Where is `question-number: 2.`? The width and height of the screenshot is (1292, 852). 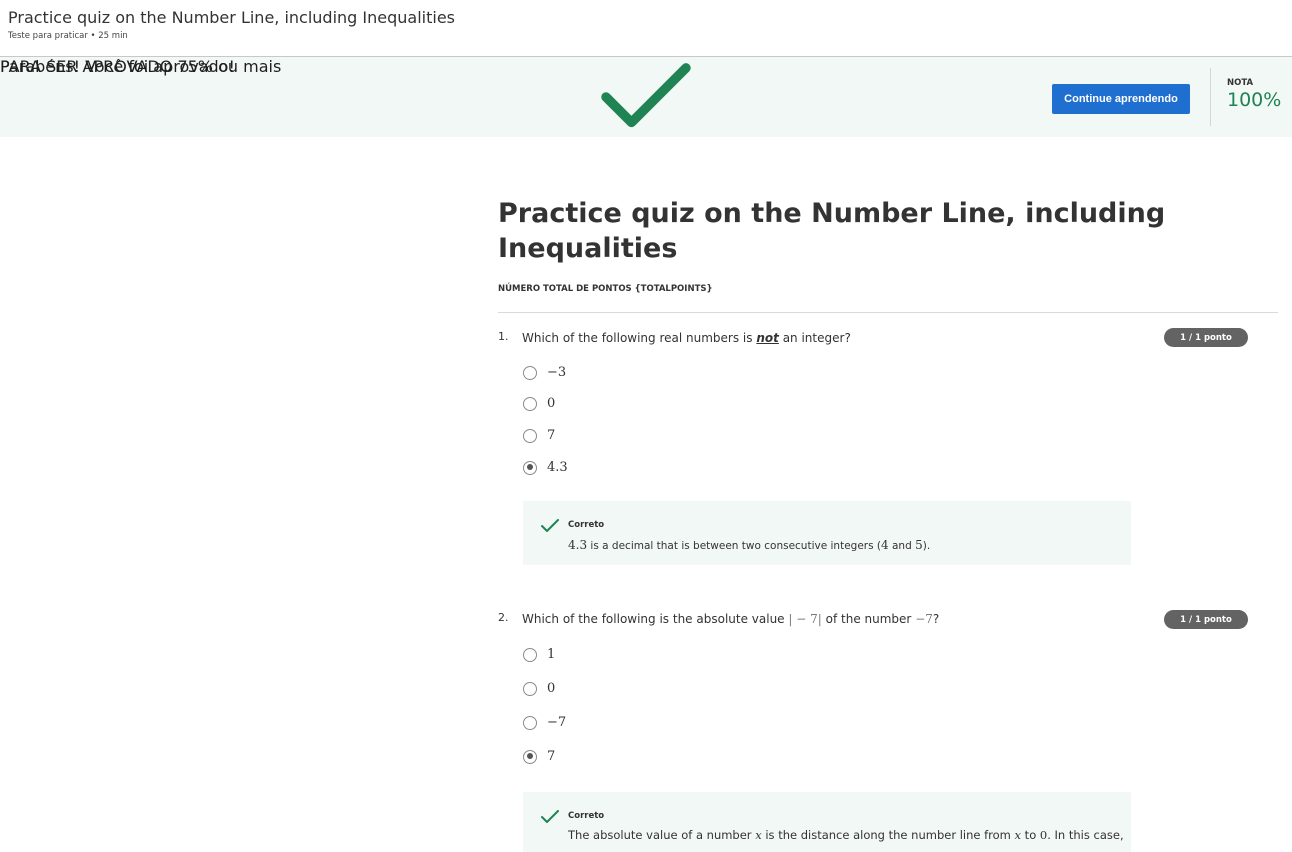 question-number: 2. is located at coordinates (503, 617).